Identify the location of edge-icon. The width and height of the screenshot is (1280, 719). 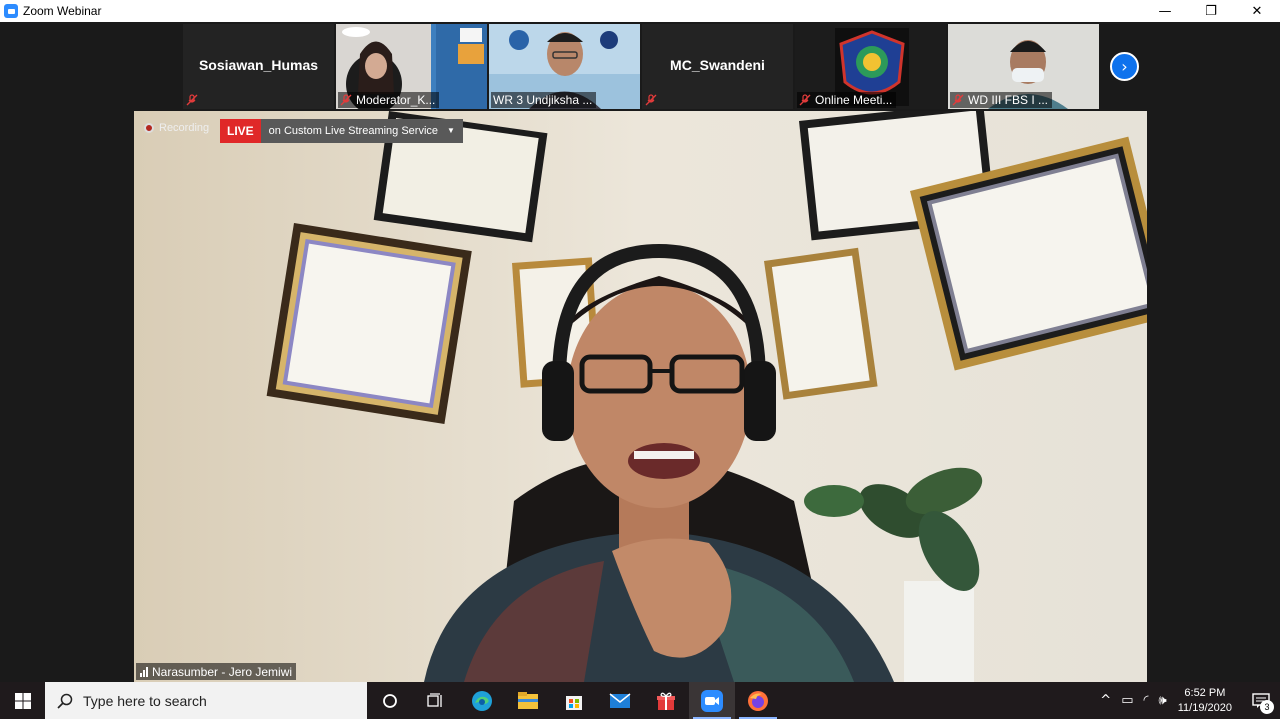
(482, 700).